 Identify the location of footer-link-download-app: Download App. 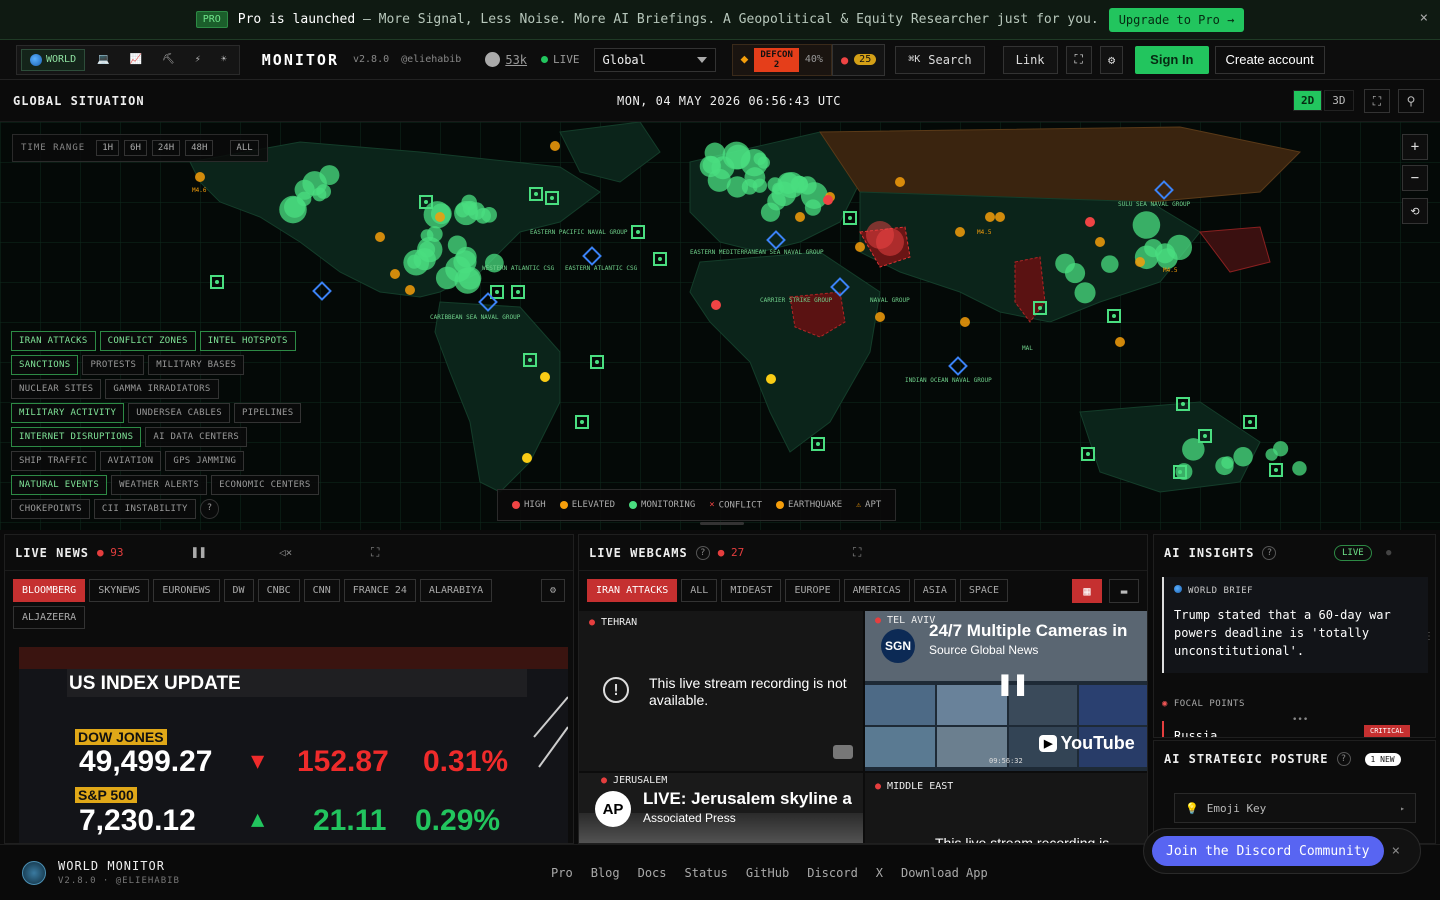
(944, 873).